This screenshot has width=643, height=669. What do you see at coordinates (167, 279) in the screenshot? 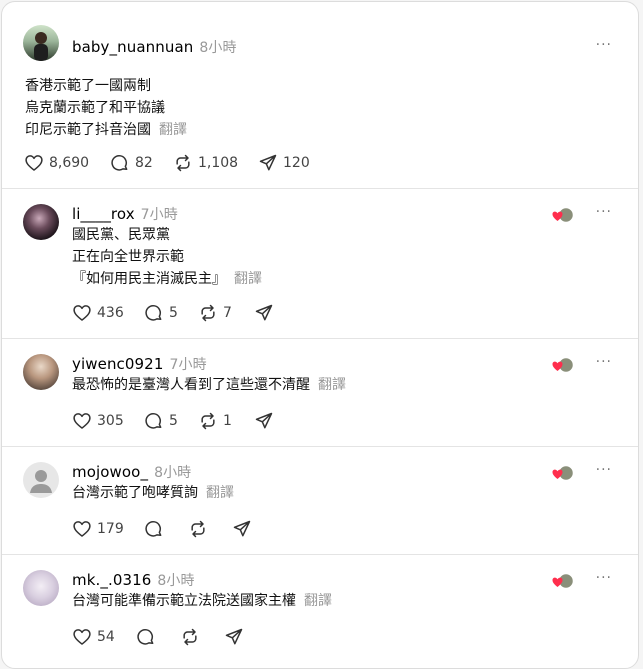
I see `post-line: 『如何用民主消滅民主』 翻譯` at bounding box center [167, 279].